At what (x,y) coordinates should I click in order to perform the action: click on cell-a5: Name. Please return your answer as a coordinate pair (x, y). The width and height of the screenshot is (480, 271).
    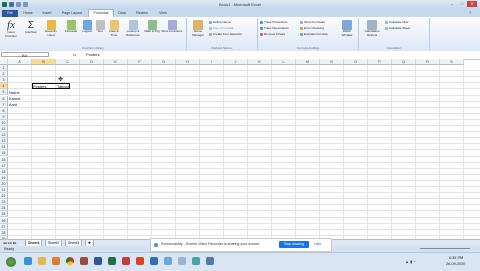
    Looking at the image, I should click on (14, 92).